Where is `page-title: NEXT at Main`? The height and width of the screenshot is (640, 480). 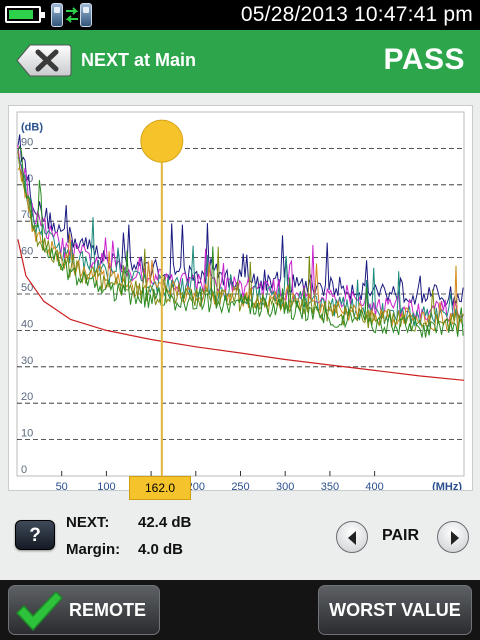 page-title: NEXT at Main is located at coordinates (139, 60).